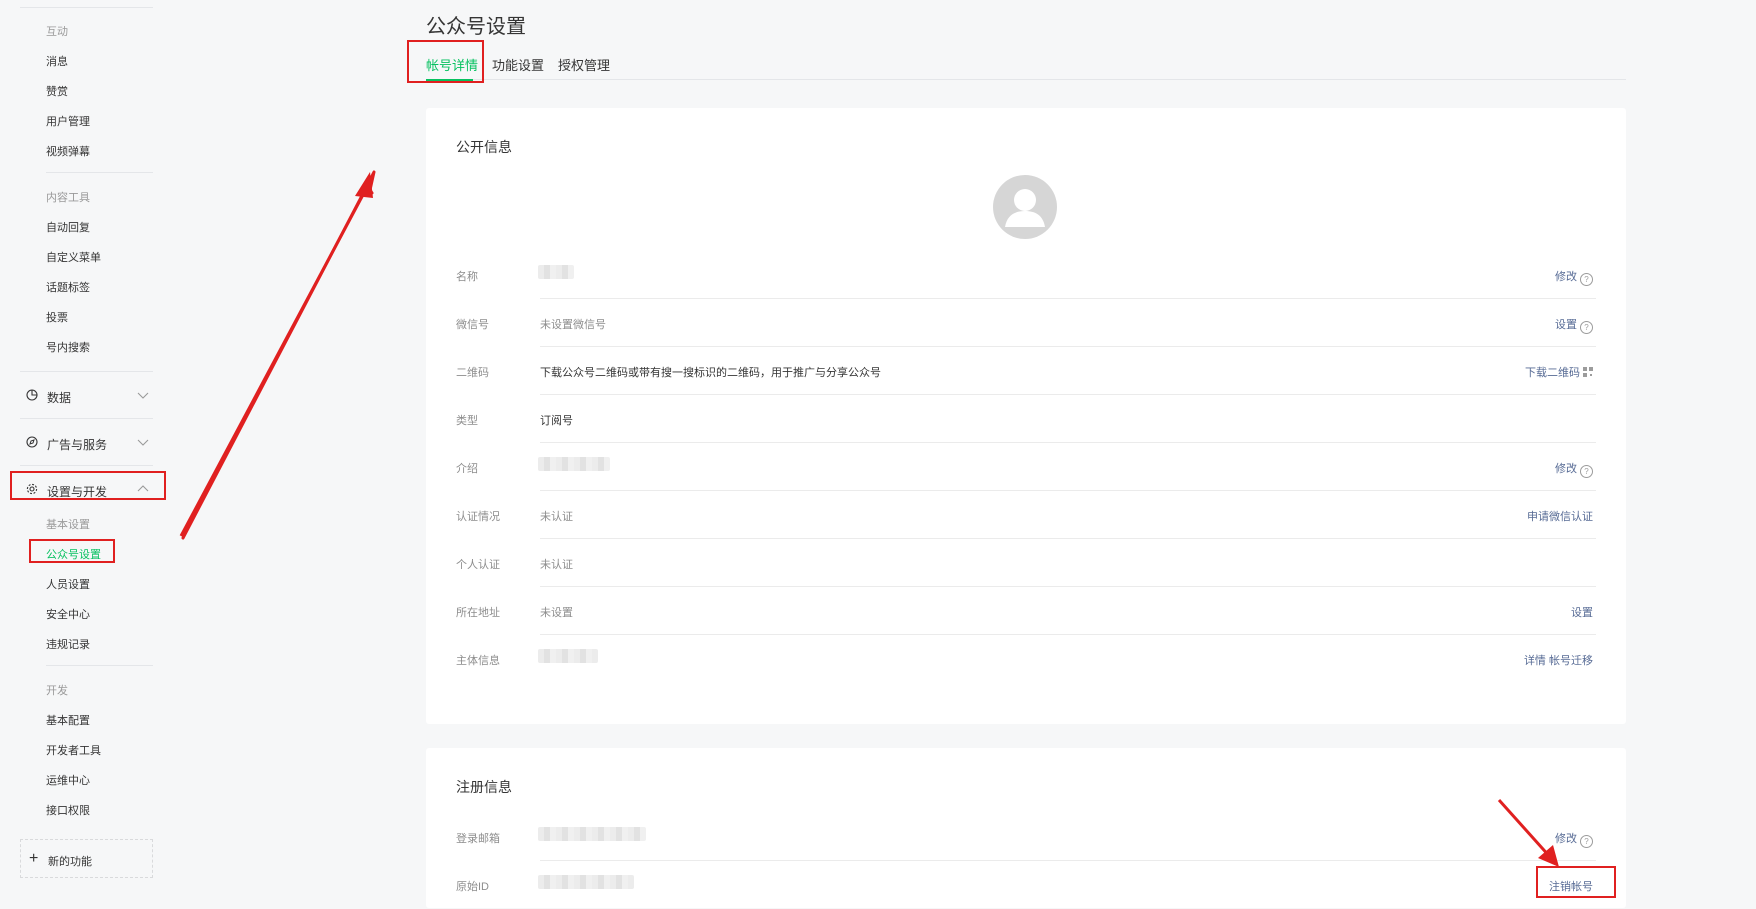 This screenshot has width=1756, height=909. I want to click on row-label: 登录邮箱, so click(478, 839).